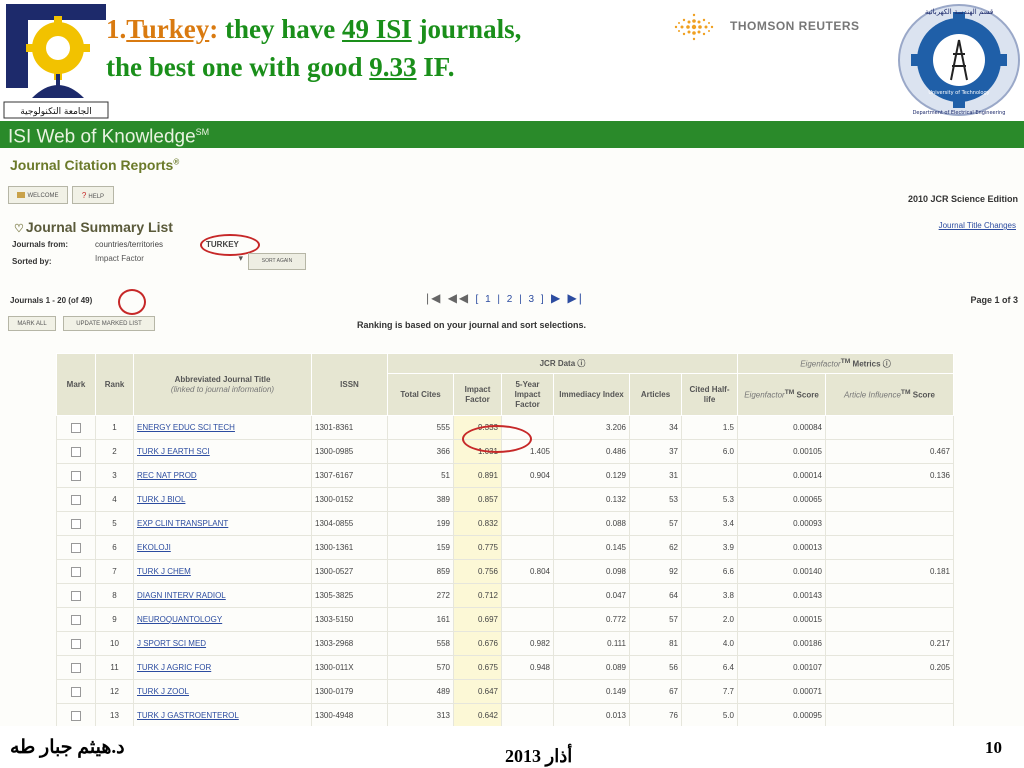 The height and width of the screenshot is (768, 1024). What do you see at coordinates (887, 364) in the screenshot?
I see `eigen-info-icon: ⓘ` at bounding box center [887, 364].